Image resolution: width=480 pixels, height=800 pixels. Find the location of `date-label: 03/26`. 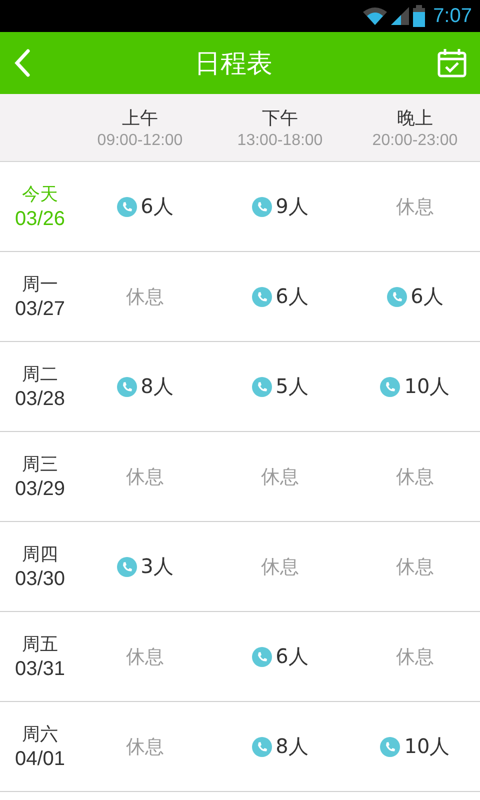

date-label: 03/26 is located at coordinates (40, 219).